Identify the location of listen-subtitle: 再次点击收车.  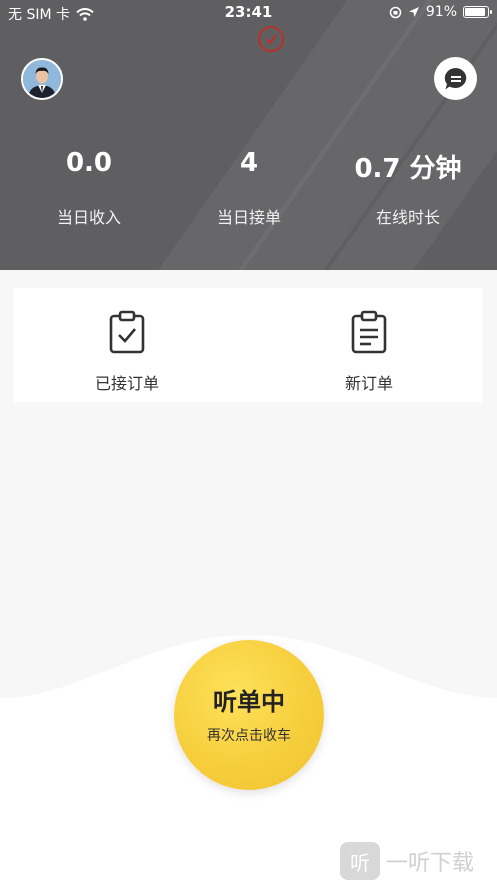
(249, 736).